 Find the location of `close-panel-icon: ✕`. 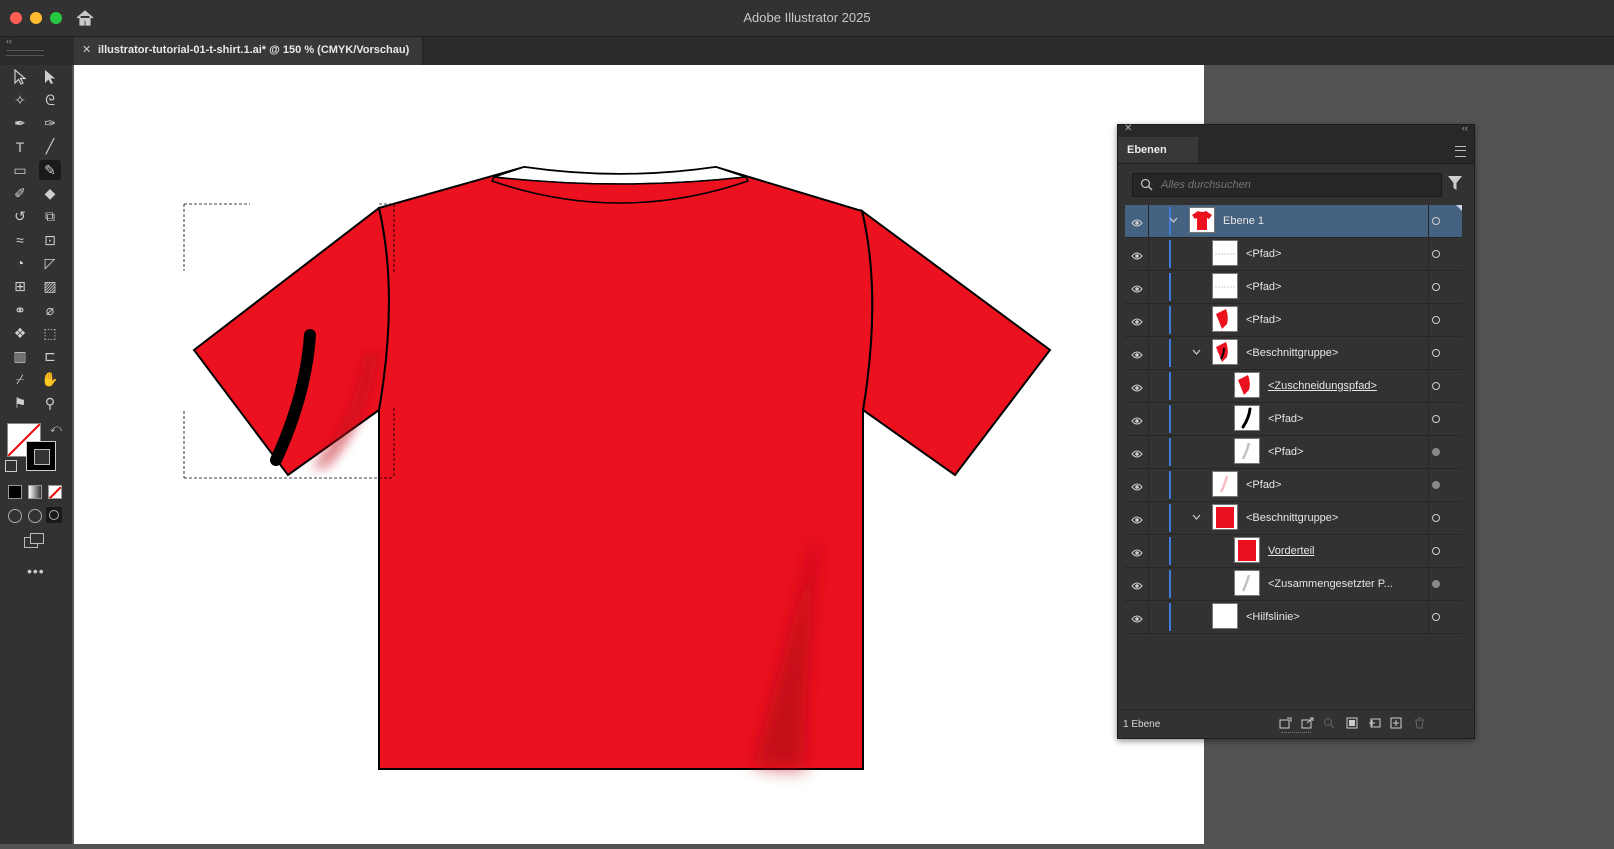

close-panel-icon: ✕ is located at coordinates (1128, 128).